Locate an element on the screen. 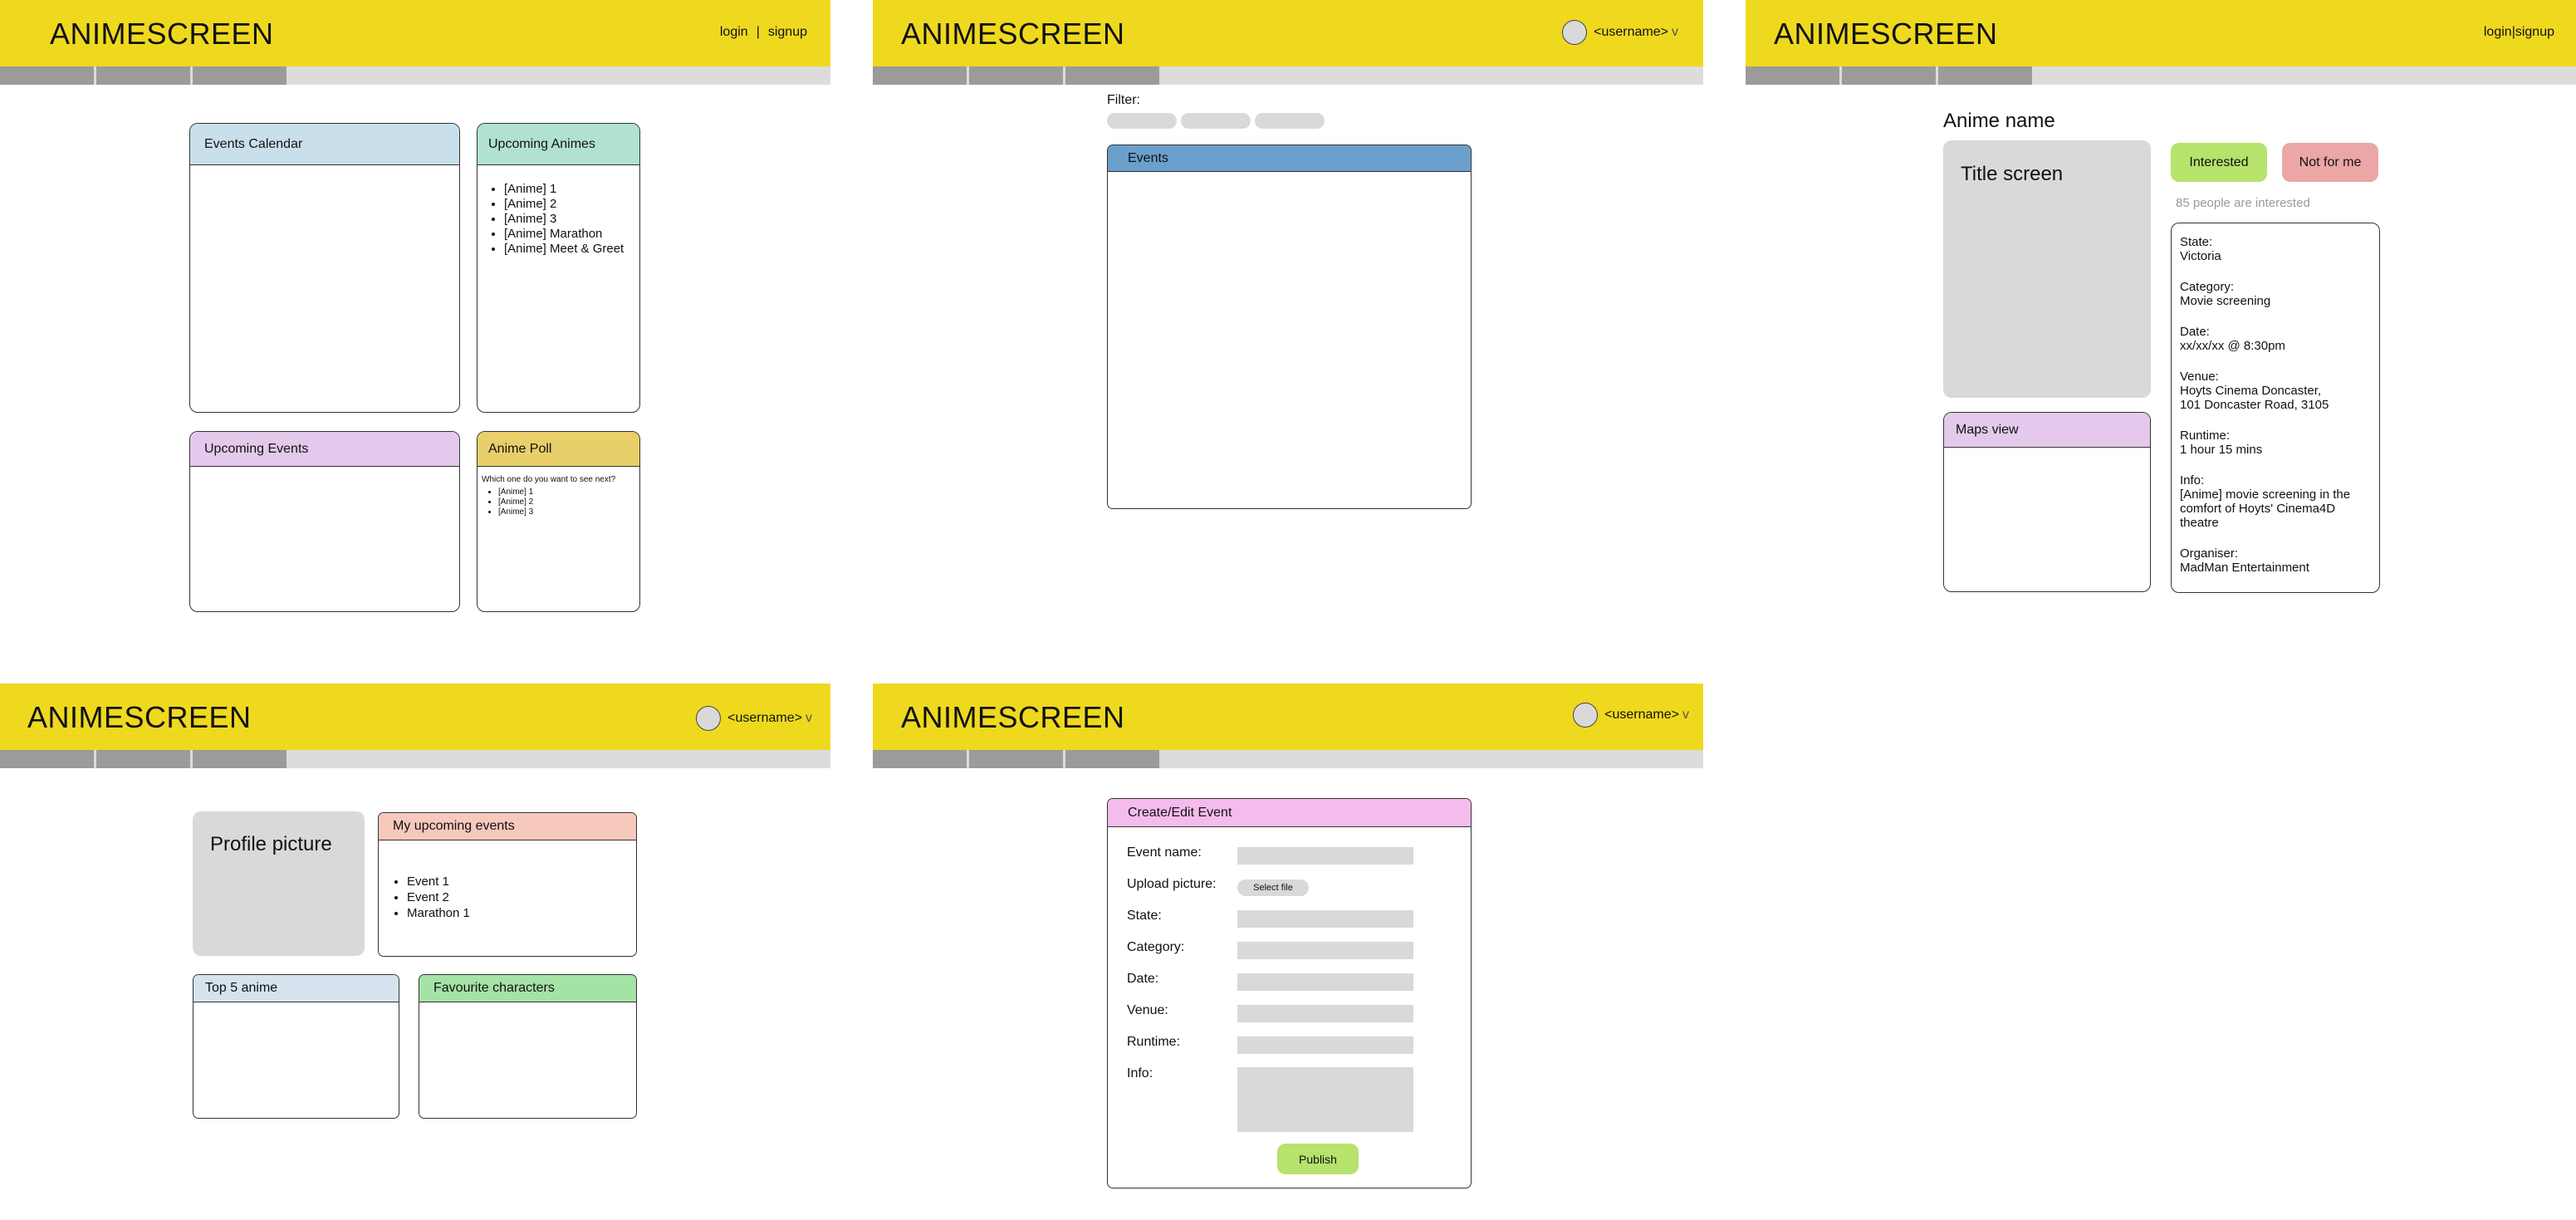  list-item: Event 2 is located at coordinates (516, 897).